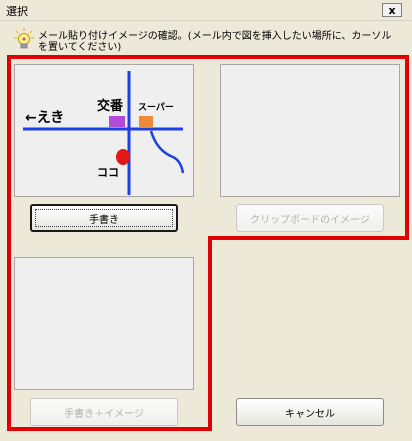 The height and width of the screenshot is (441, 412). Describe the element at coordinates (206, 10) in the screenshot. I see `title-bar: 選択 x` at that location.